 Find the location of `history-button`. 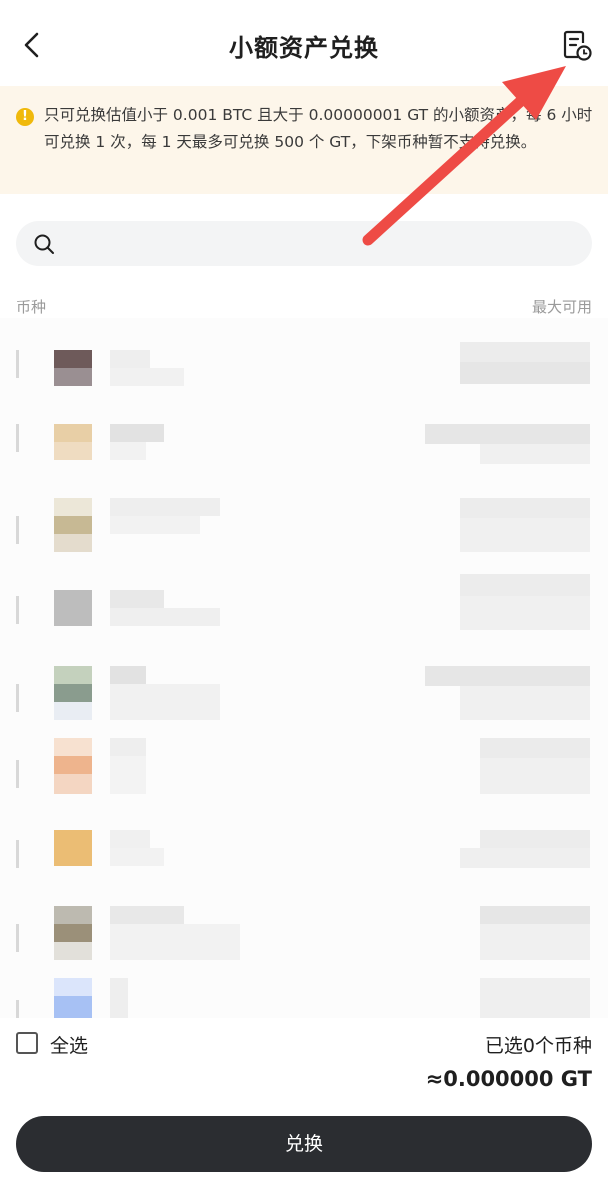

history-button is located at coordinates (576, 46).